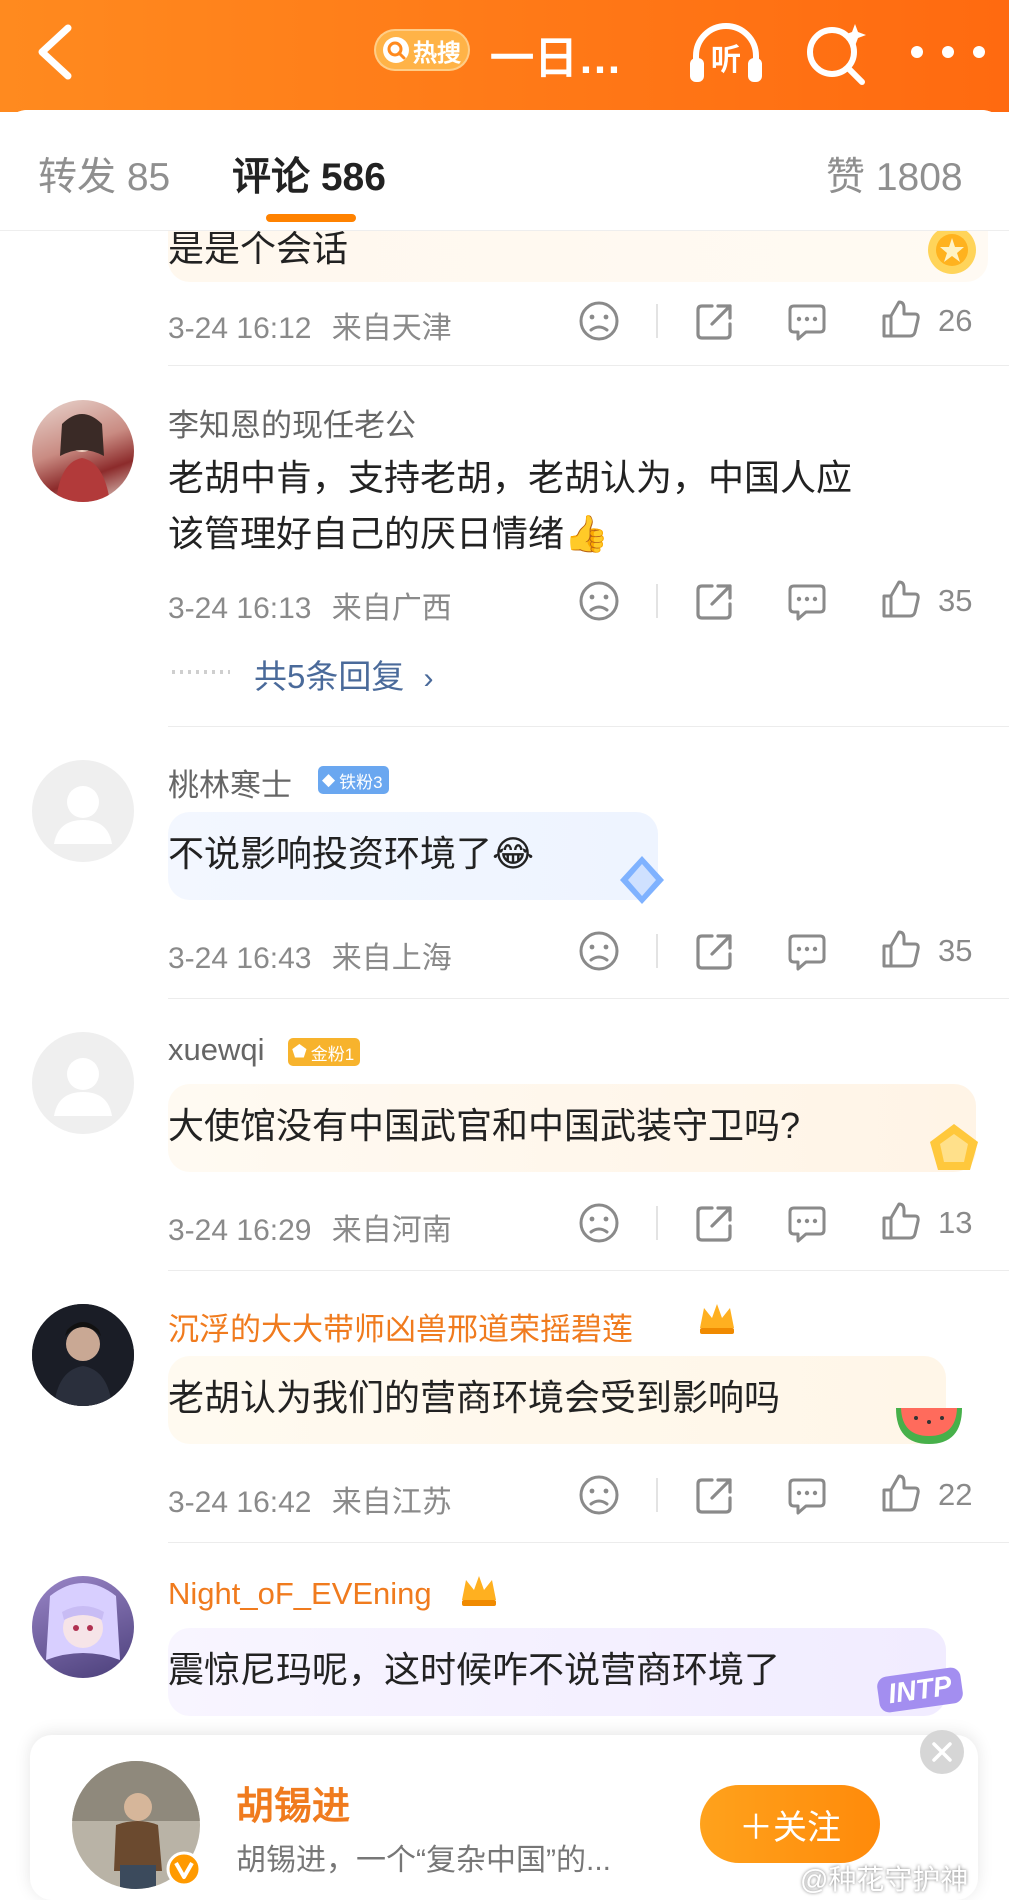  Describe the element at coordinates (329, 676) in the screenshot. I see `replies-label: 共5条回复` at that location.